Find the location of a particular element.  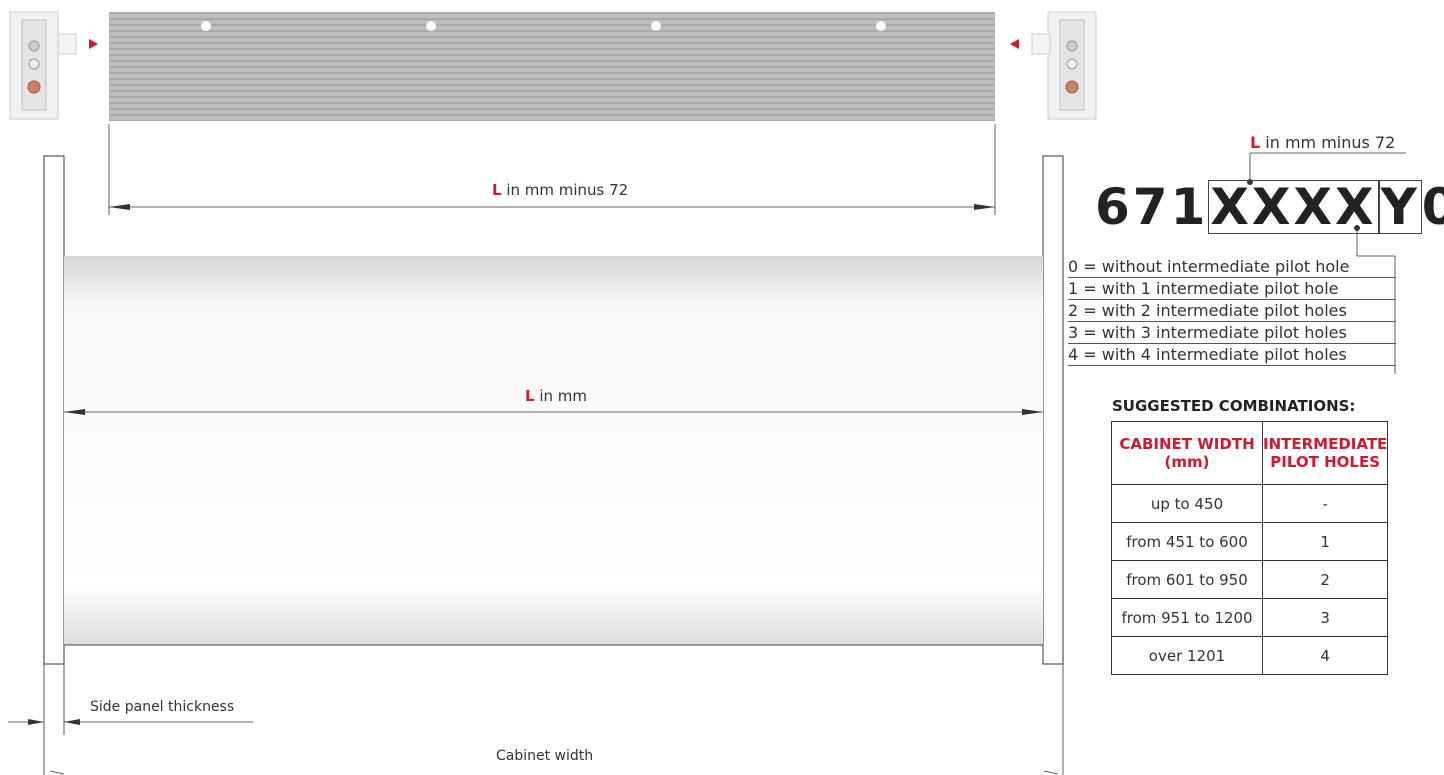

article-code: 671XXXXY00 is located at coordinates (1269, 207).